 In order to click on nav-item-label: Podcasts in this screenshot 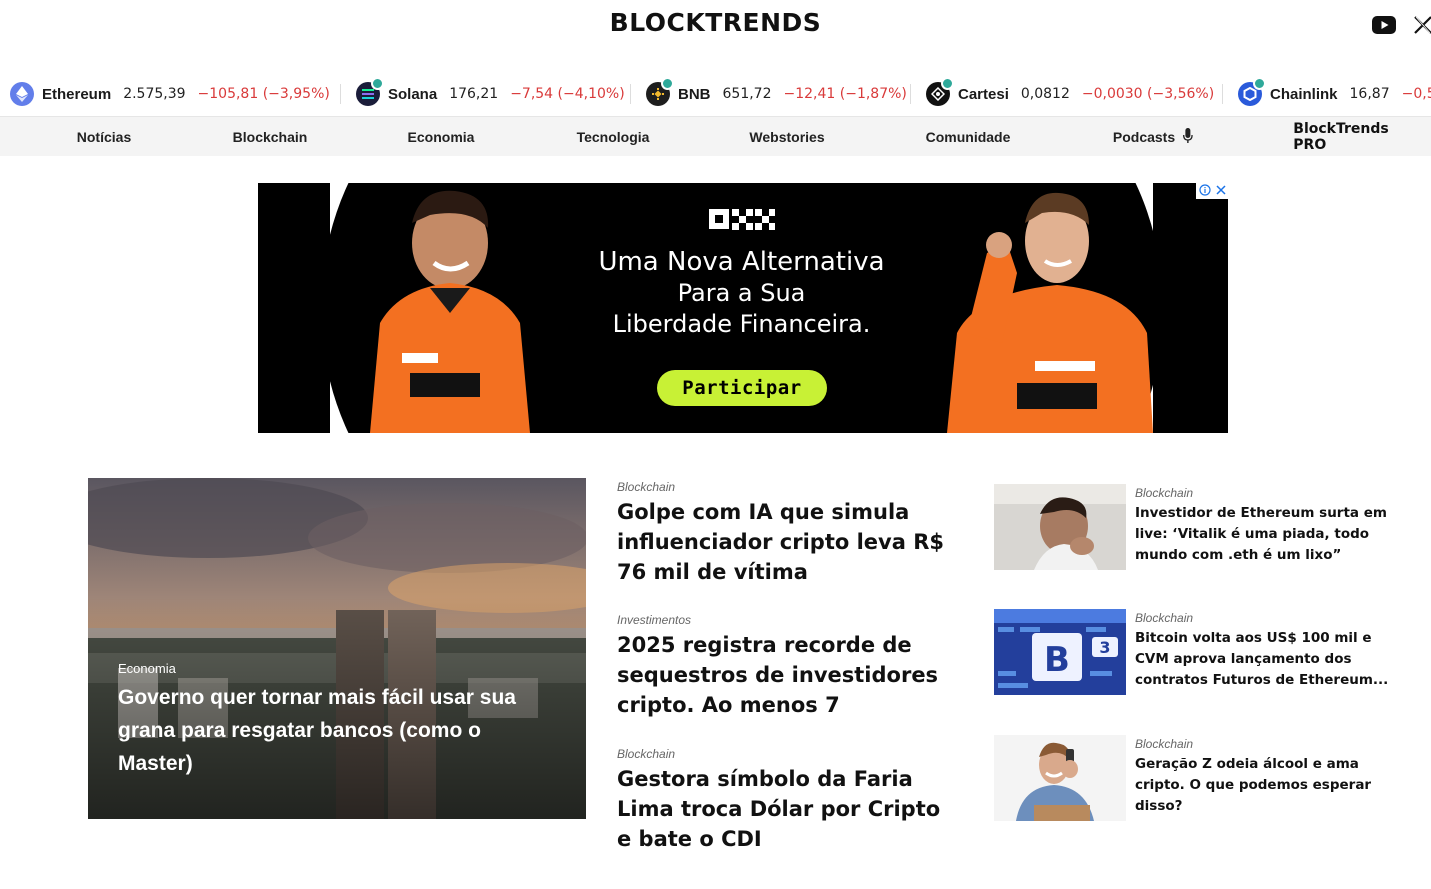, I will do `click(1144, 137)`.